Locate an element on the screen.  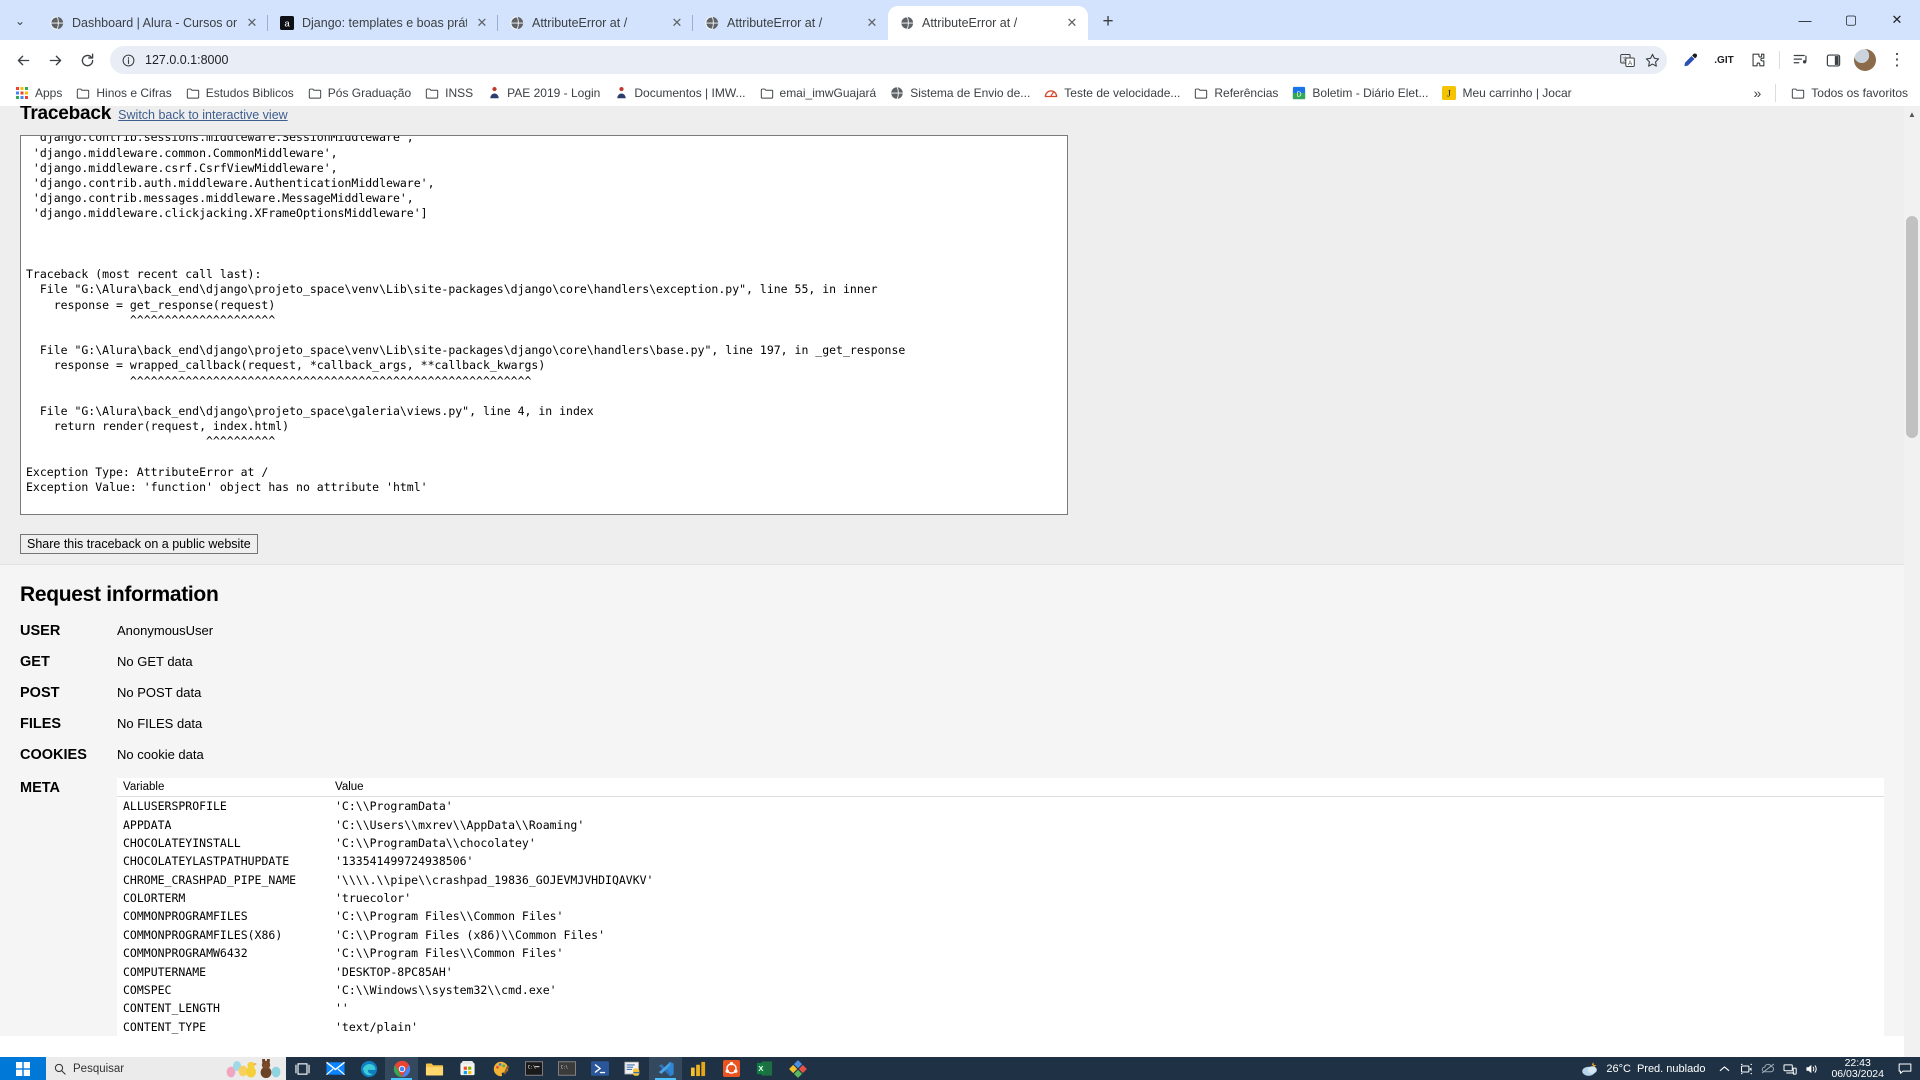
vscode-icon is located at coordinates (665, 1068).